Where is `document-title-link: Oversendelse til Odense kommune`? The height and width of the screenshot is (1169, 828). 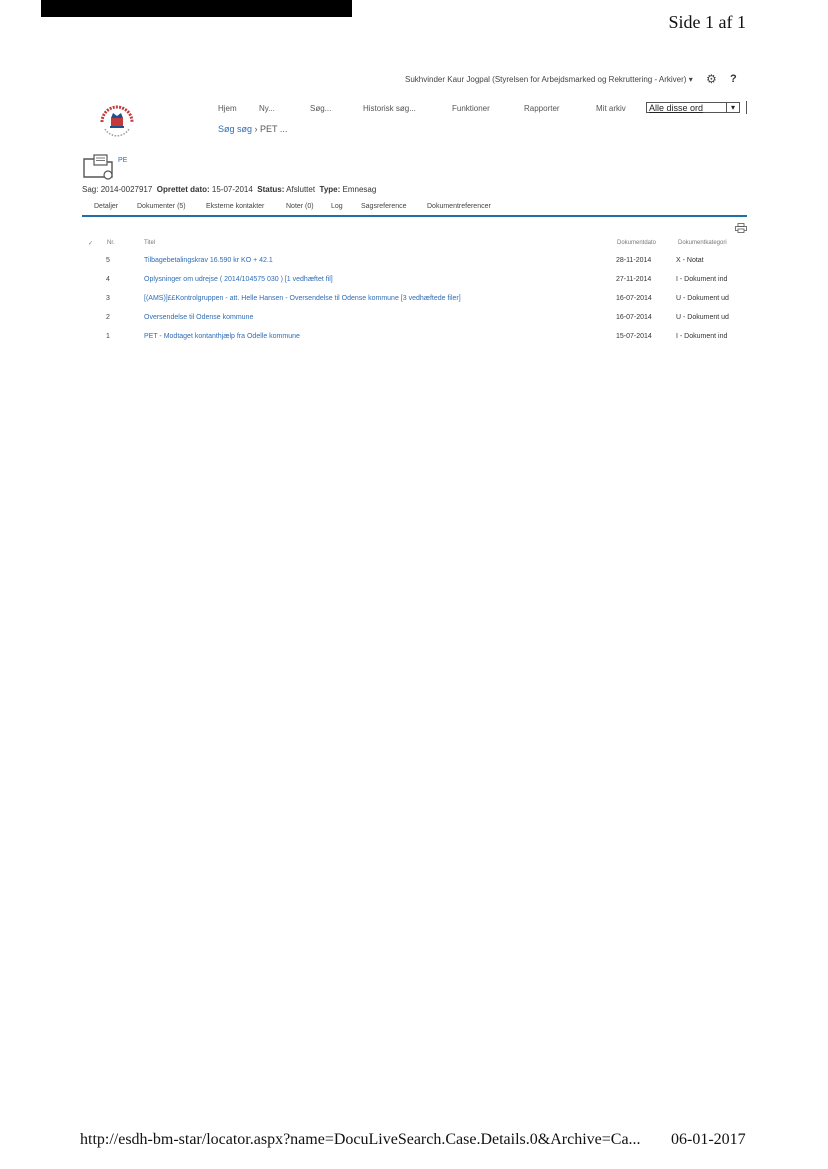 document-title-link: Oversendelse til Odense kommune is located at coordinates (198, 317).